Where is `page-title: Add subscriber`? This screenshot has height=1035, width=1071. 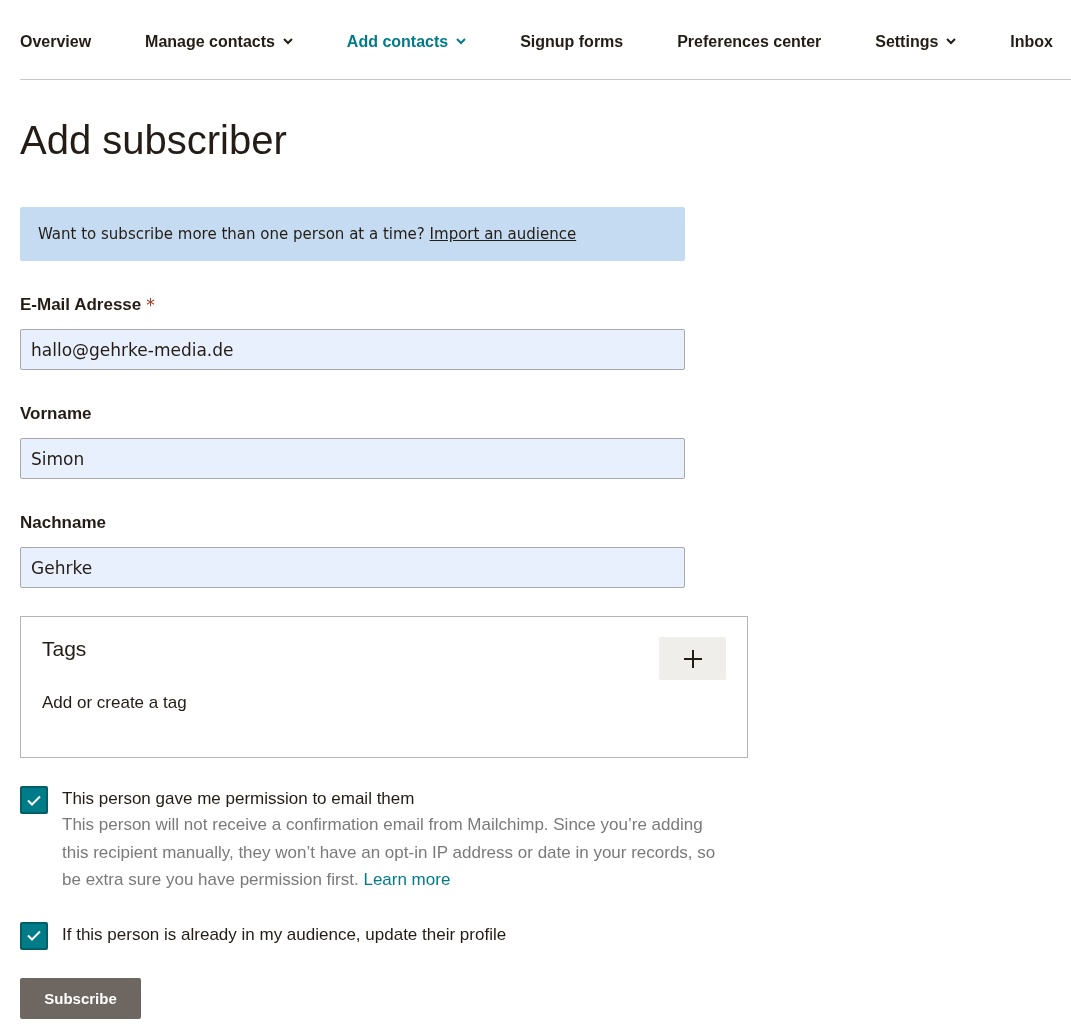 page-title: Add subscriber is located at coordinates (154, 140).